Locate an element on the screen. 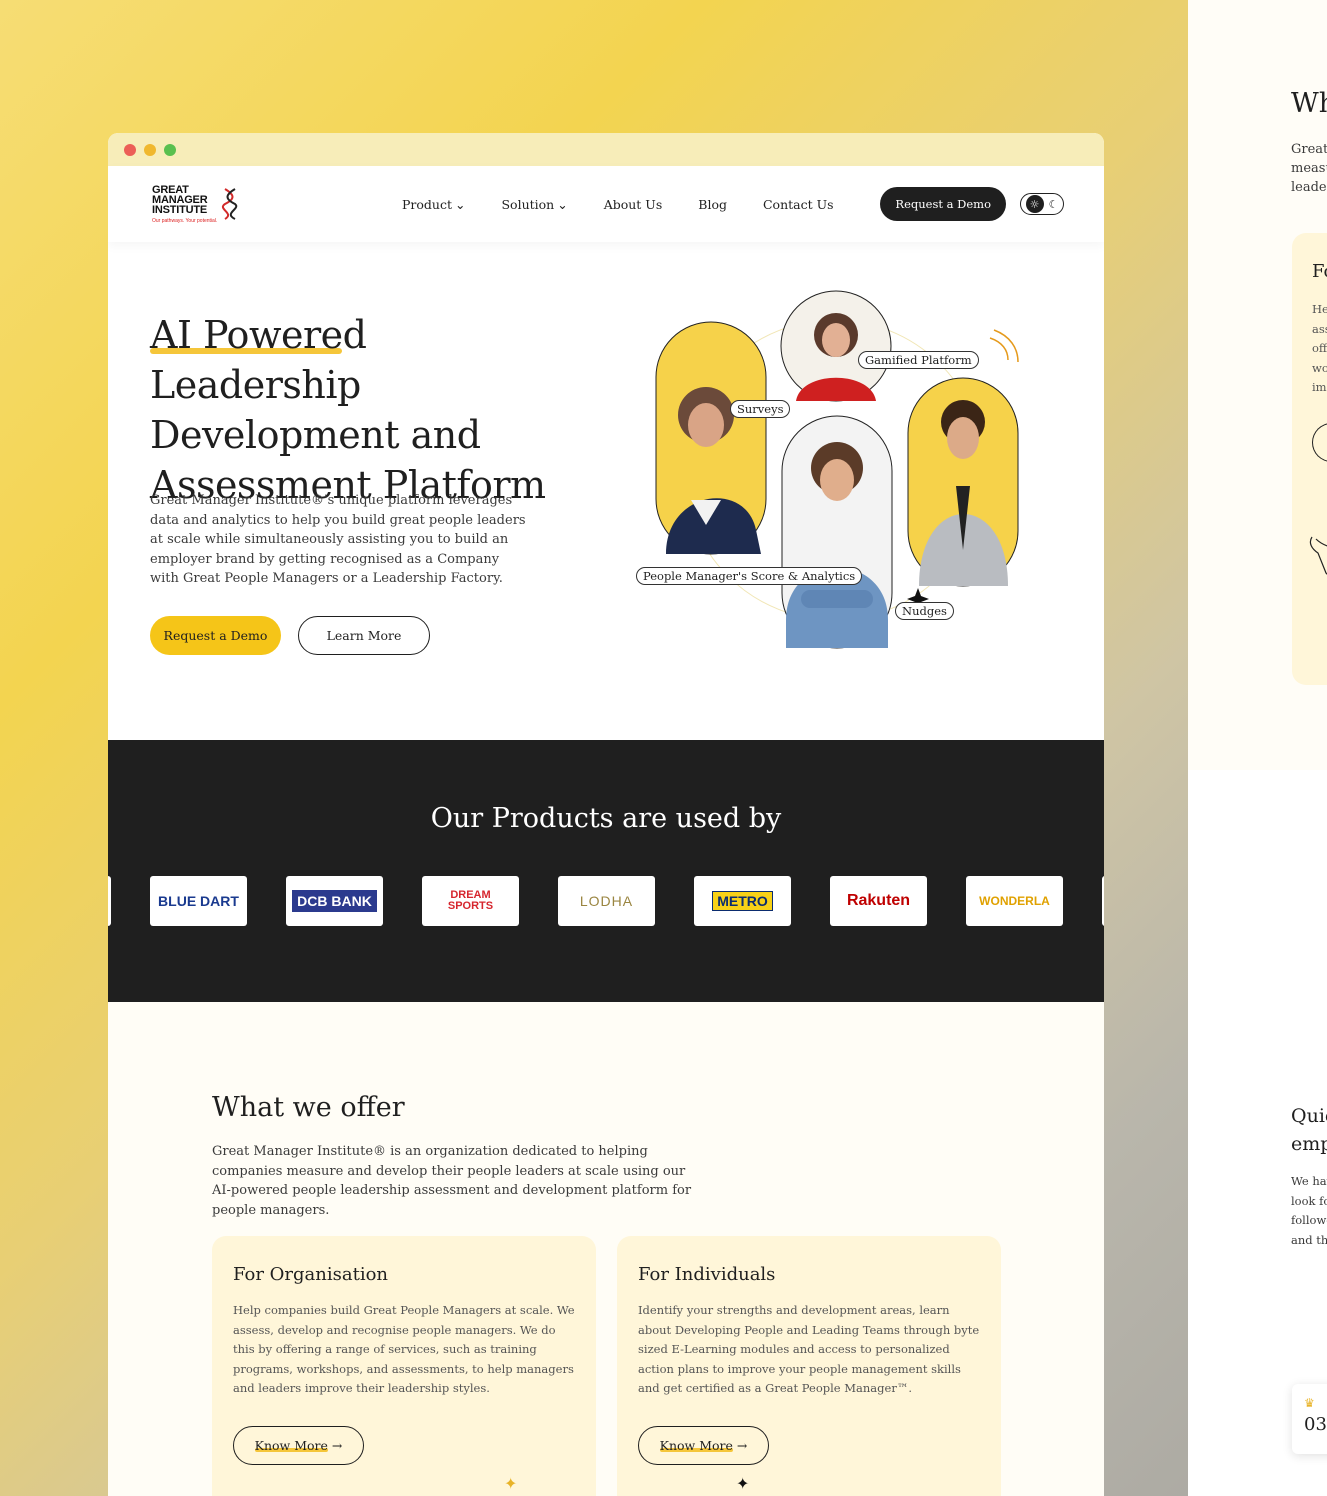  clients-heading: Our Products are used by is located at coordinates (606, 818).